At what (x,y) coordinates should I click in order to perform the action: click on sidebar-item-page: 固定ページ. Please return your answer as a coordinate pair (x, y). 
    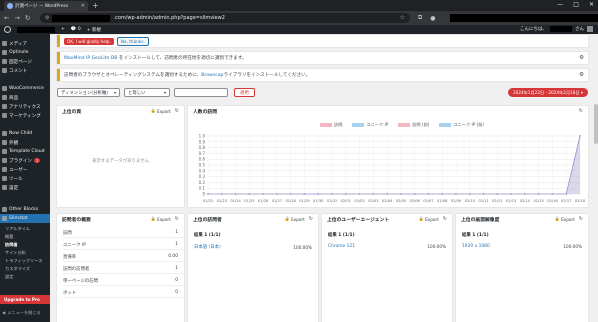
    Looking at the image, I should click on (25, 61).